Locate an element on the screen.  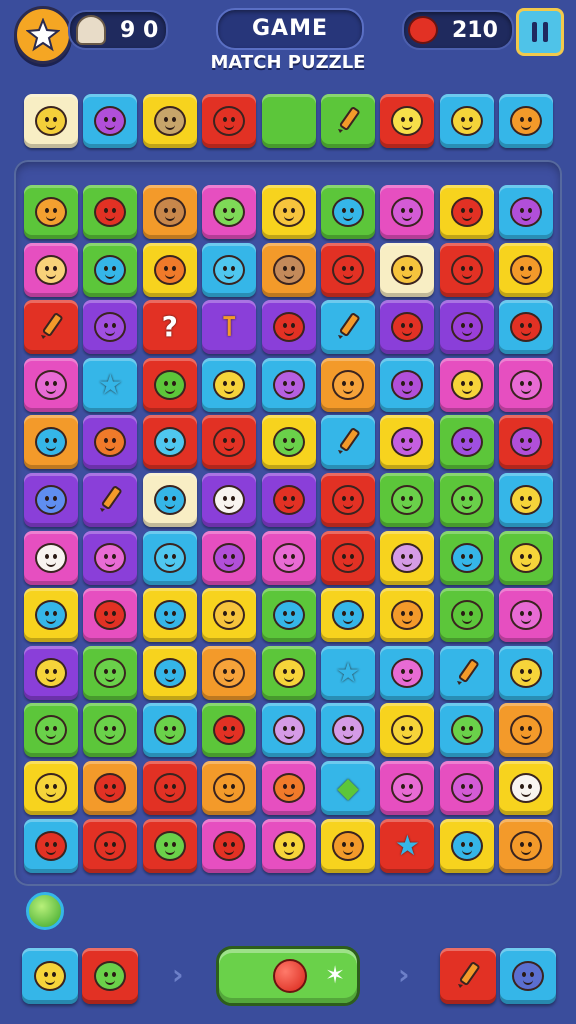
pause-button is located at coordinates (540, 32).